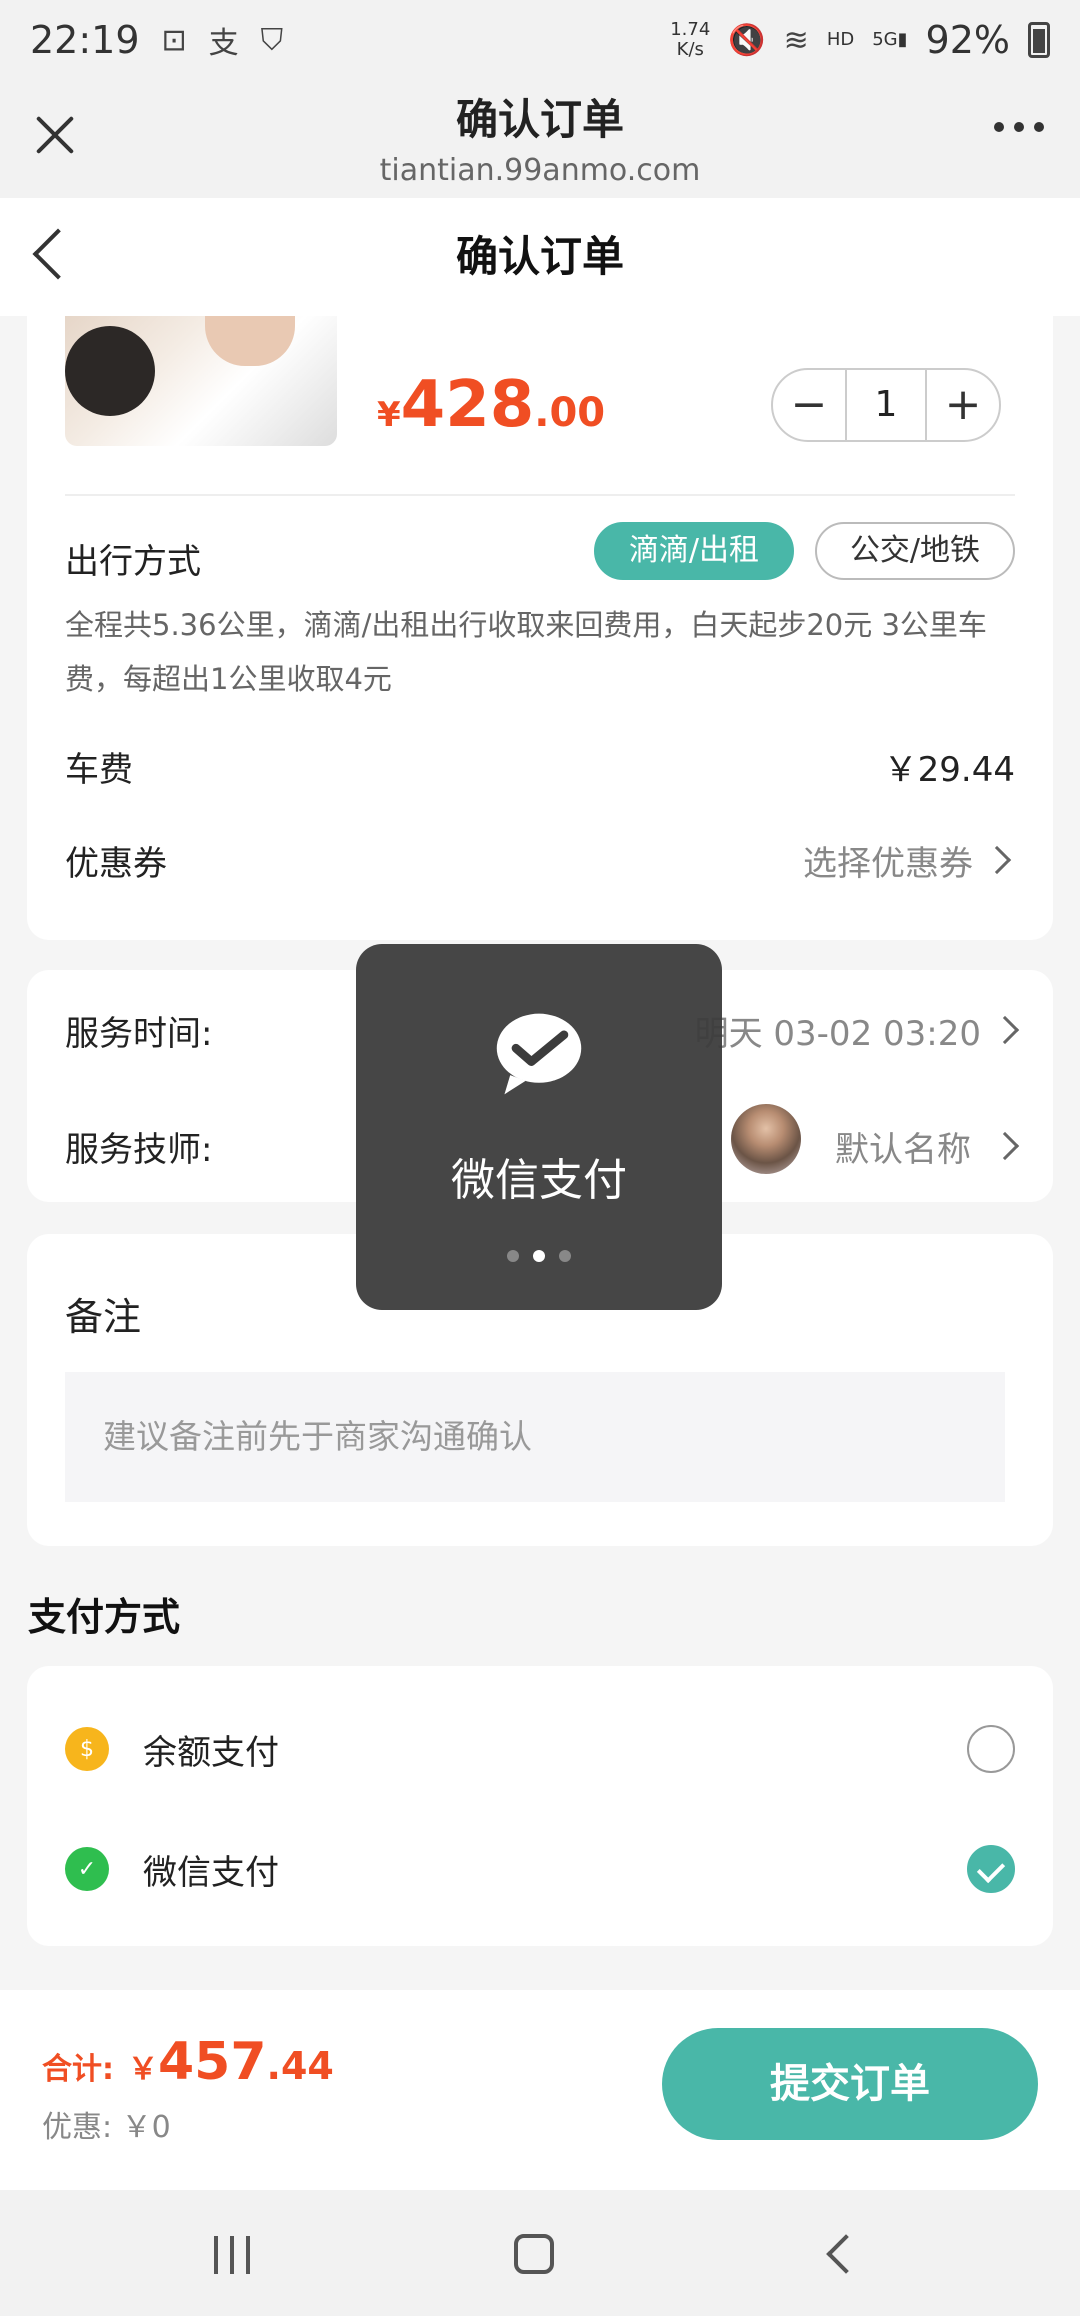 The width and height of the screenshot is (1080, 2316). I want to click on mute-icon: 🔇, so click(747, 40).